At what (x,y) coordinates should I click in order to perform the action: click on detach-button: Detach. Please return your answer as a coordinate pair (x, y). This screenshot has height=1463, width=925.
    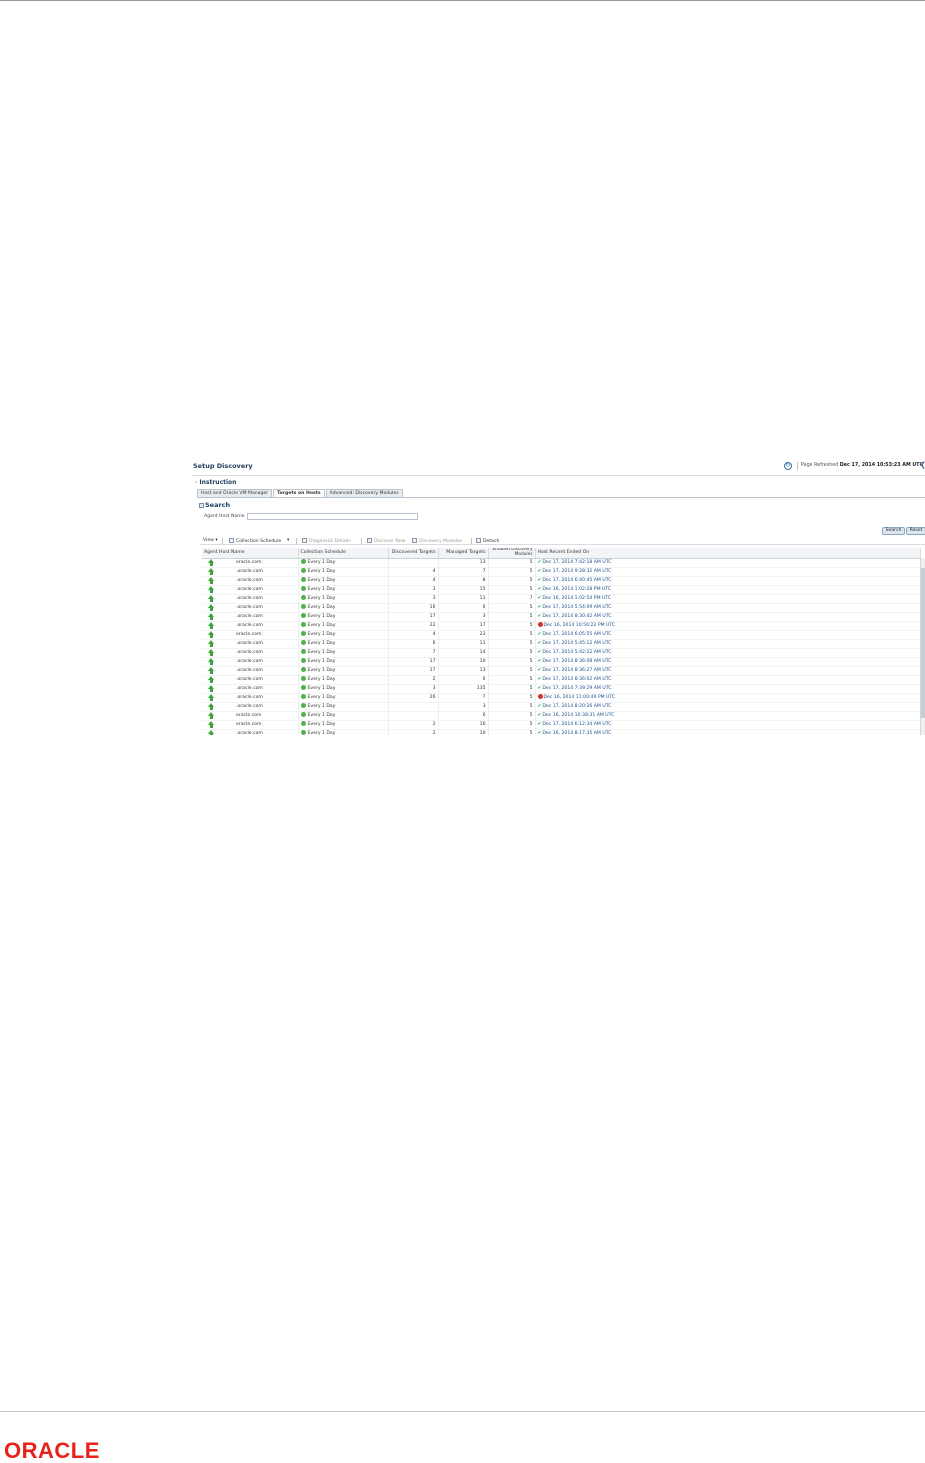
    Looking at the image, I should click on (487, 541).